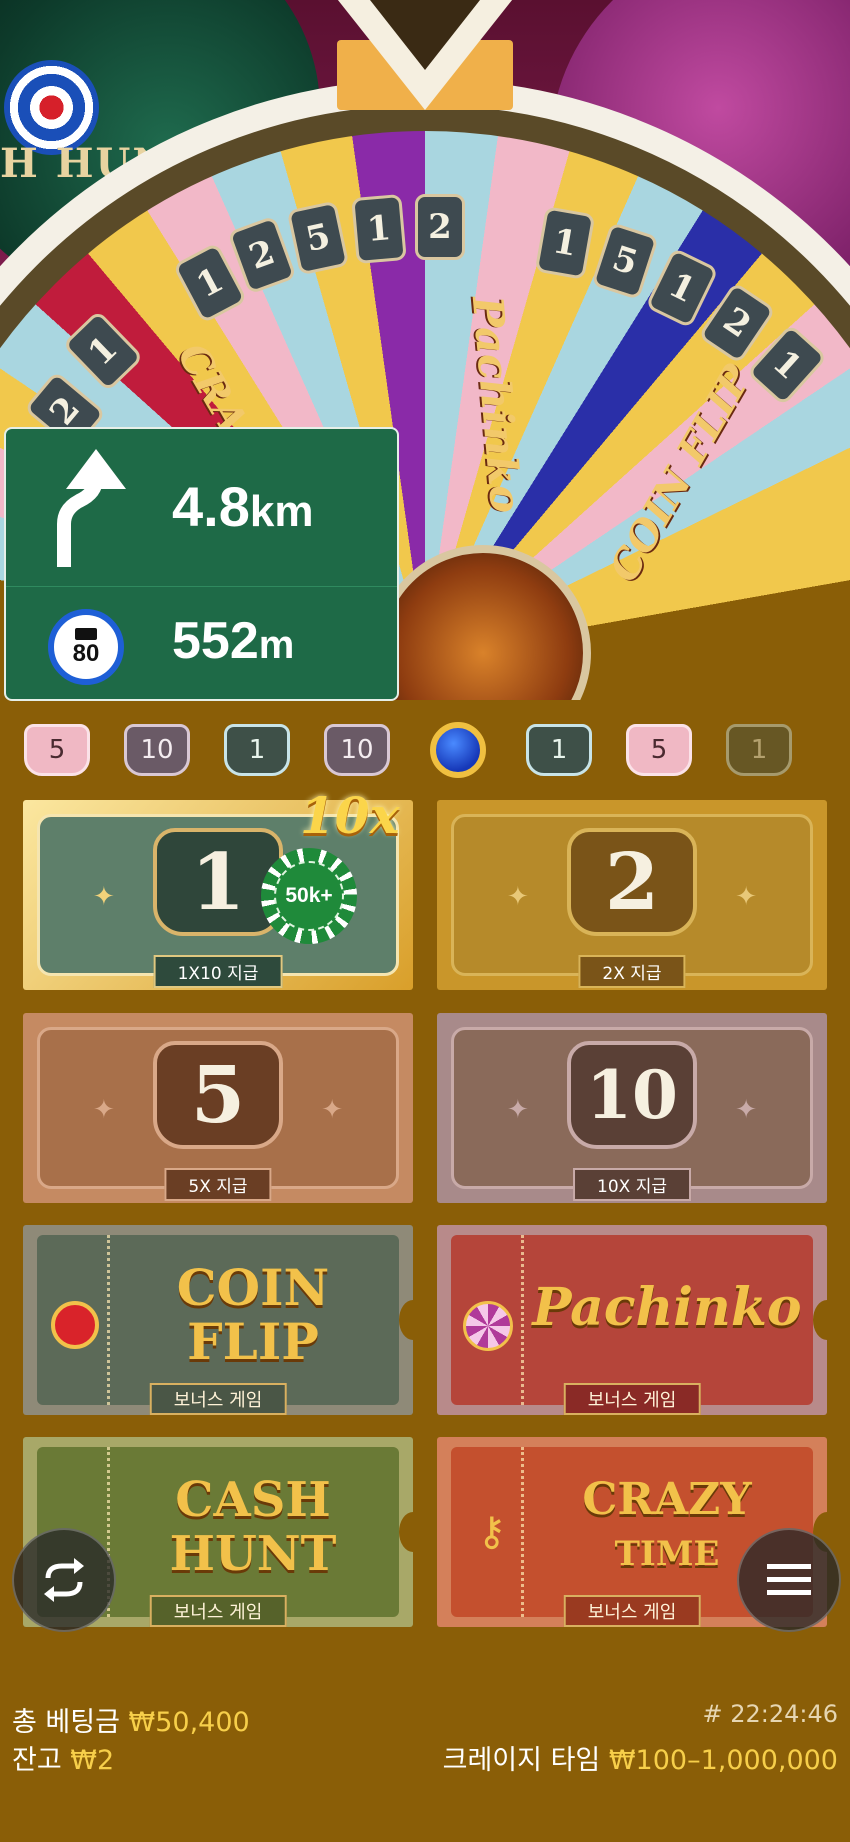  Describe the element at coordinates (632, 882) in the screenshot. I see `bet-number: 2` at that location.